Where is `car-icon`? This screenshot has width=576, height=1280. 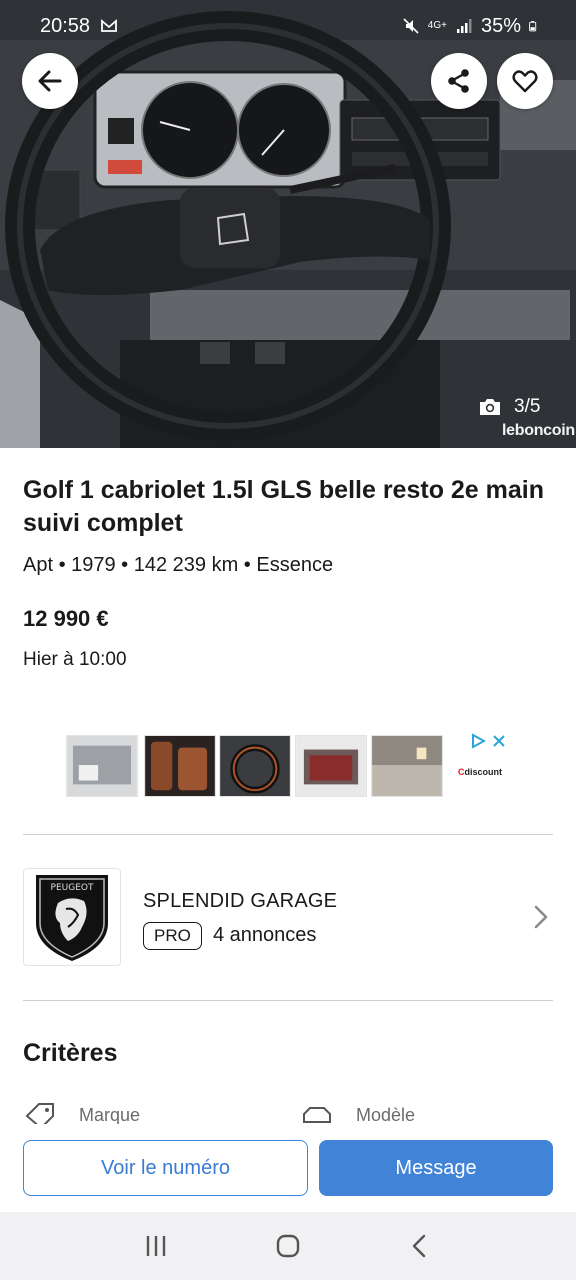
car-icon is located at coordinates (317, 1115).